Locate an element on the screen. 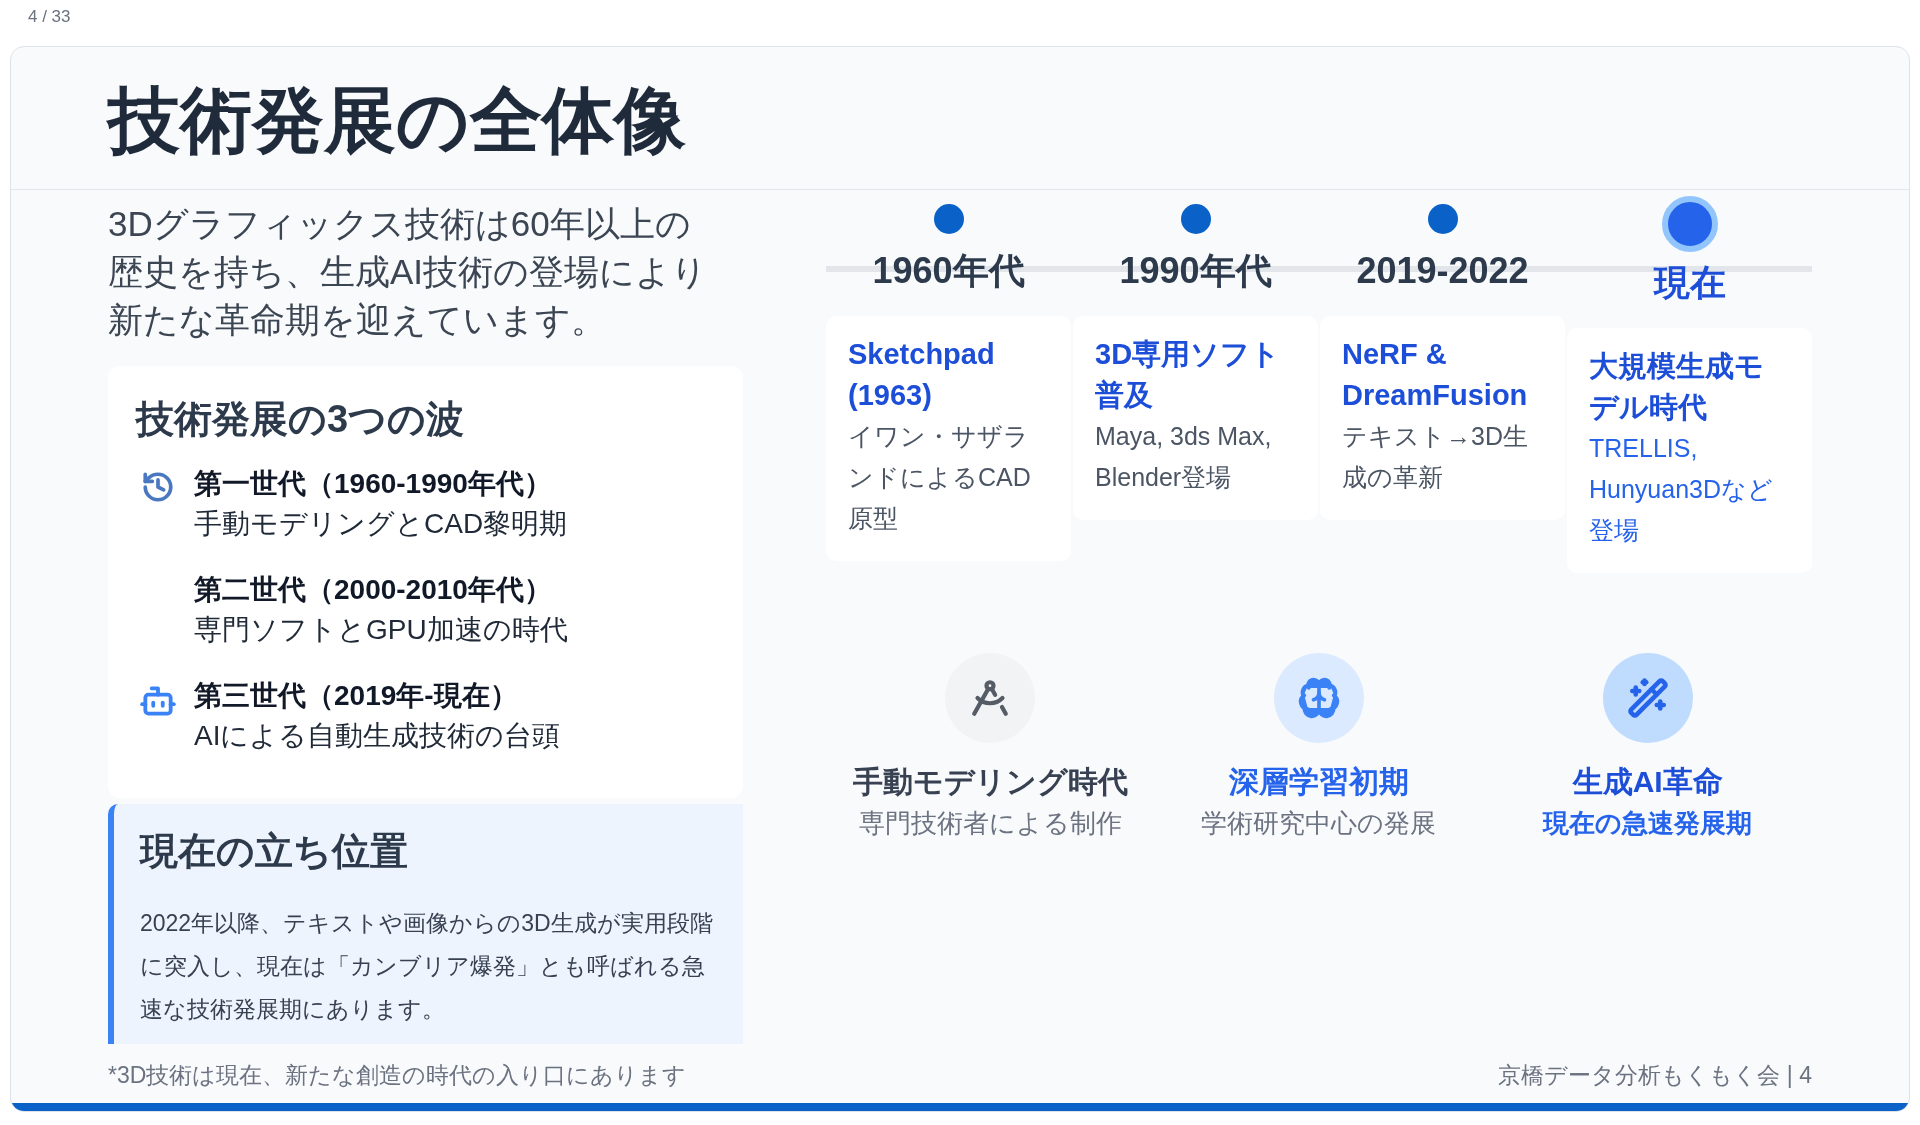 The width and height of the screenshot is (1920, 1125). era-title: 生成AI革命 is located at coordinates (1647, 782).